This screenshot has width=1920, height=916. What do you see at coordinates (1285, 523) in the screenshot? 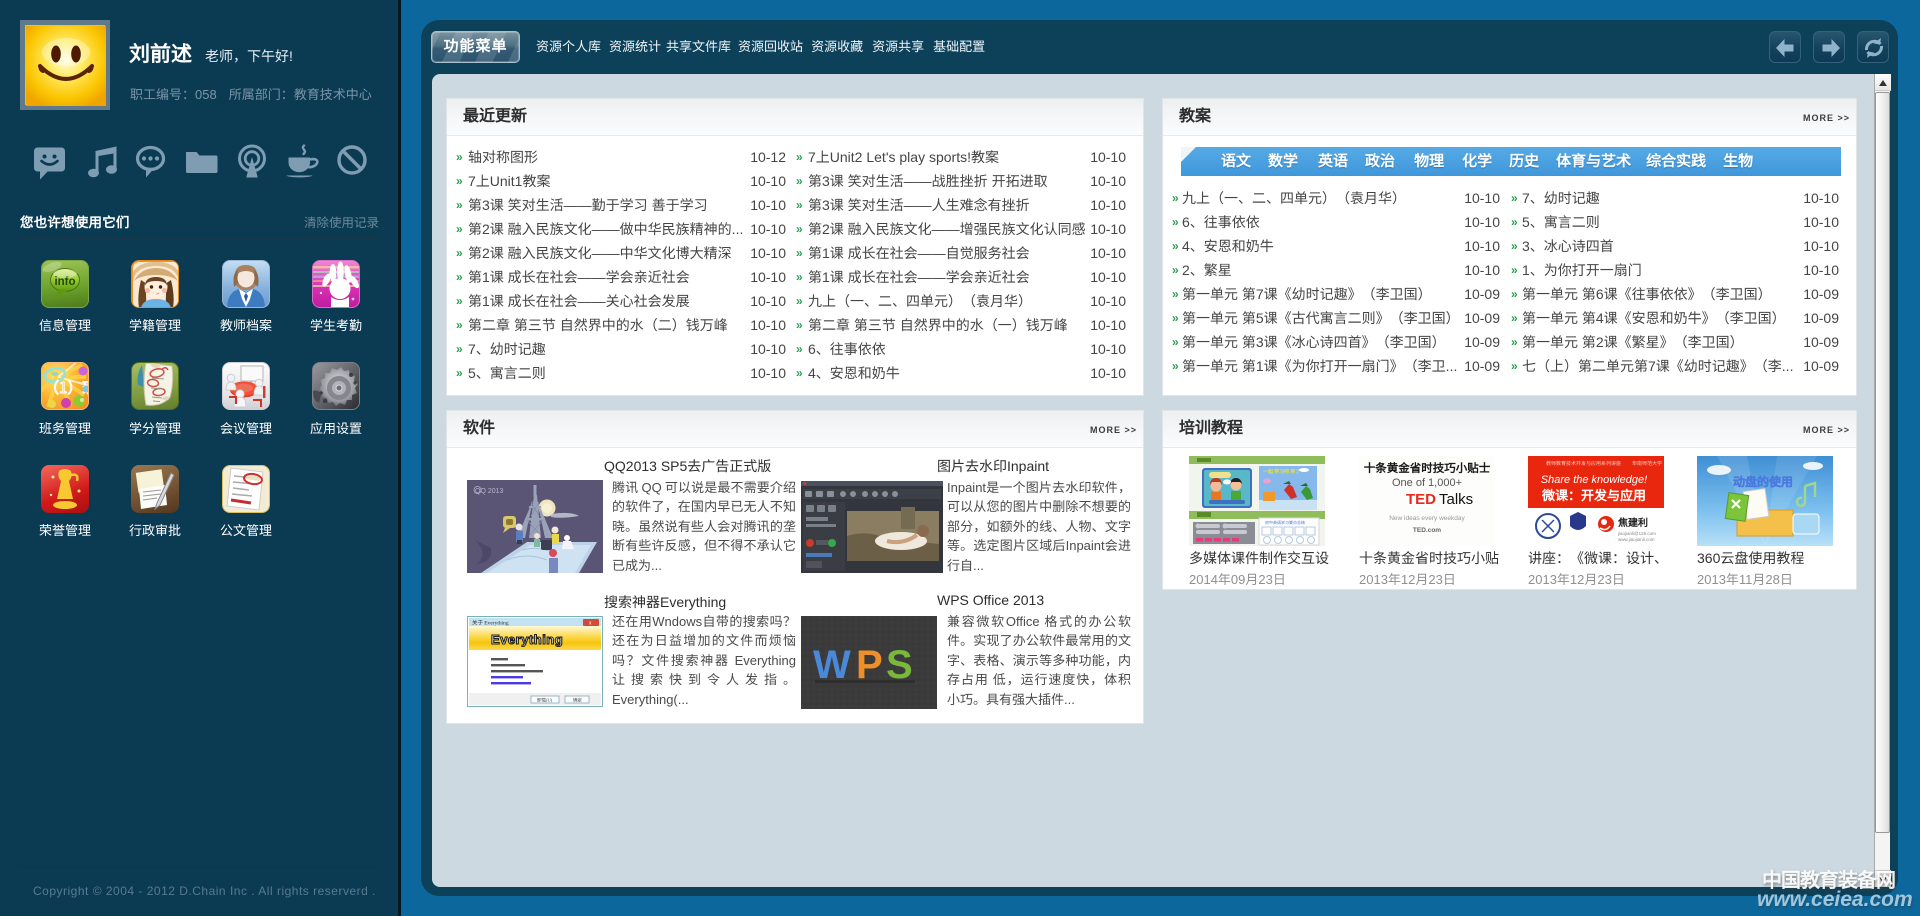
I see `svg-text: 初中英语学习要点总结` at bounding box center [1285, 523].